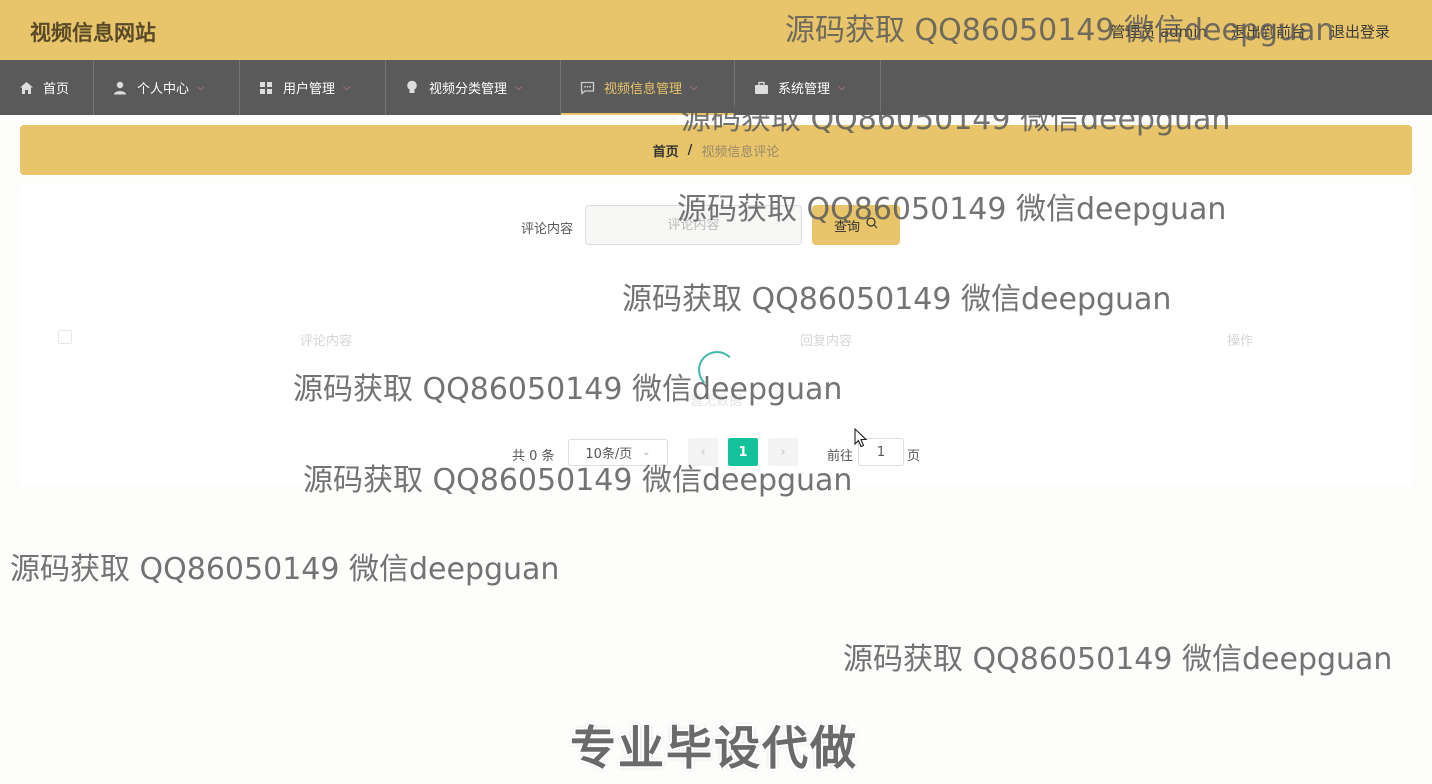 This screenshot has width=1432, height=784. I want to click on loading-spinner, so click(717, 370).